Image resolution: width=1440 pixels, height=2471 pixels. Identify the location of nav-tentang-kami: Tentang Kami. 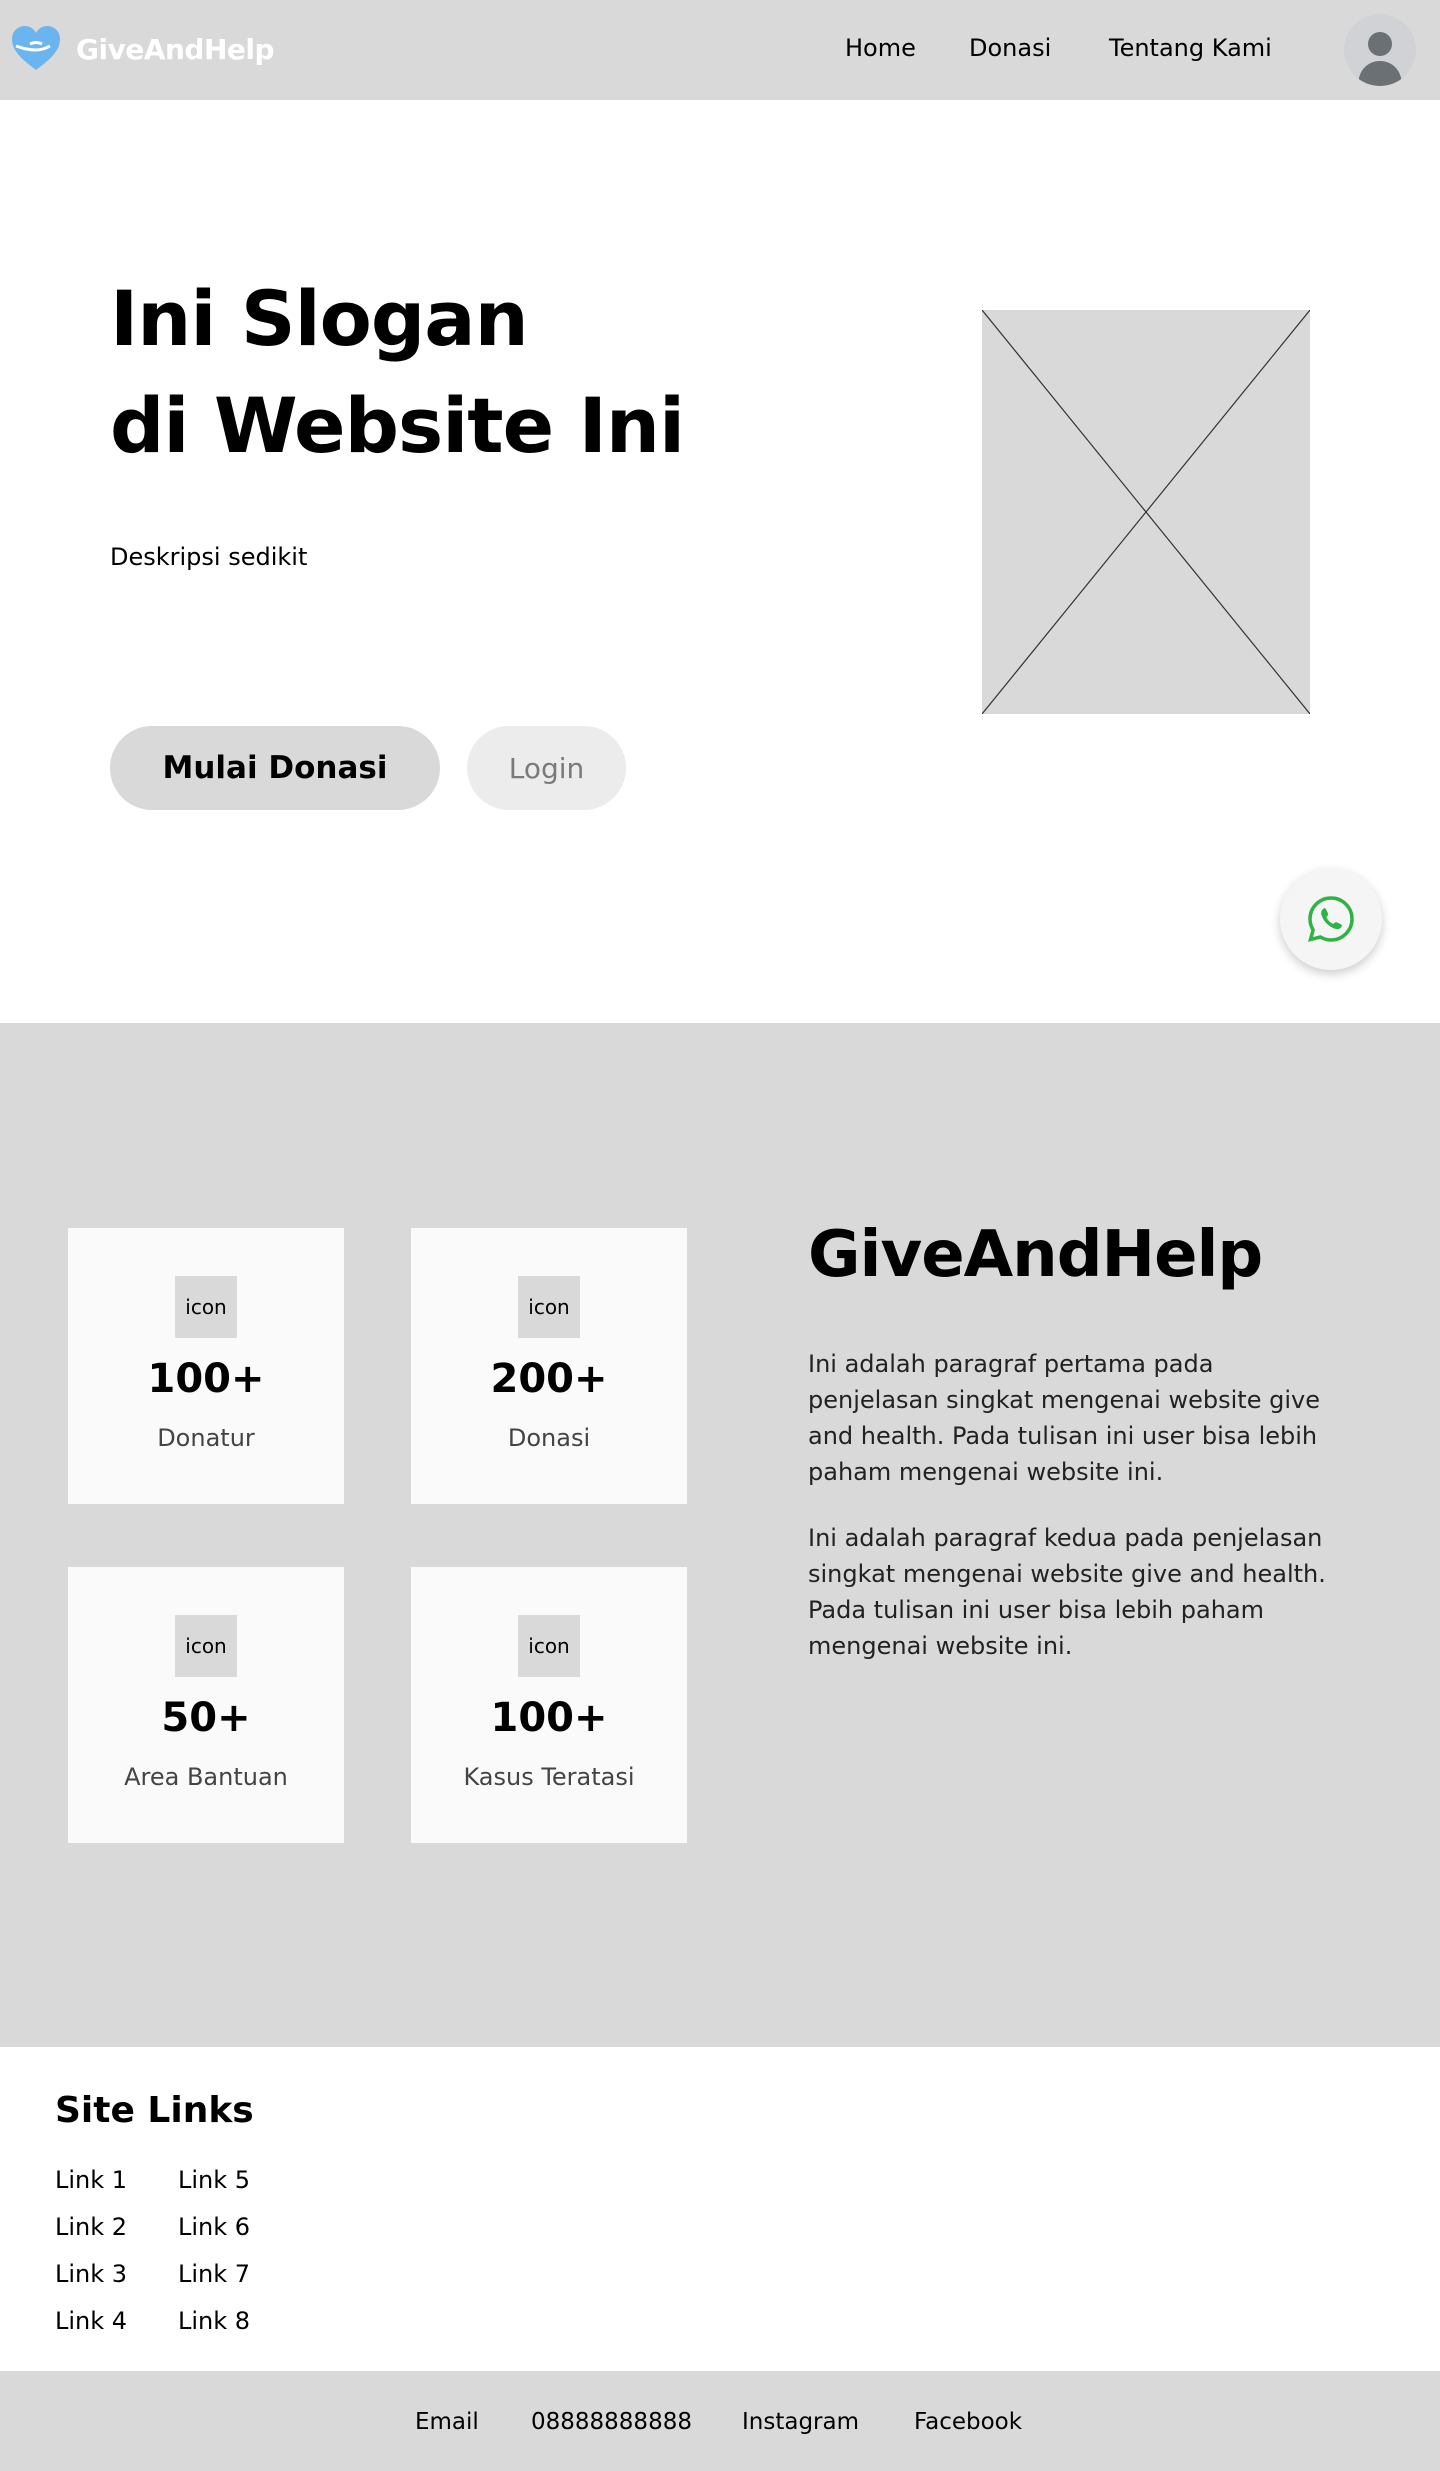
(1190, 48).